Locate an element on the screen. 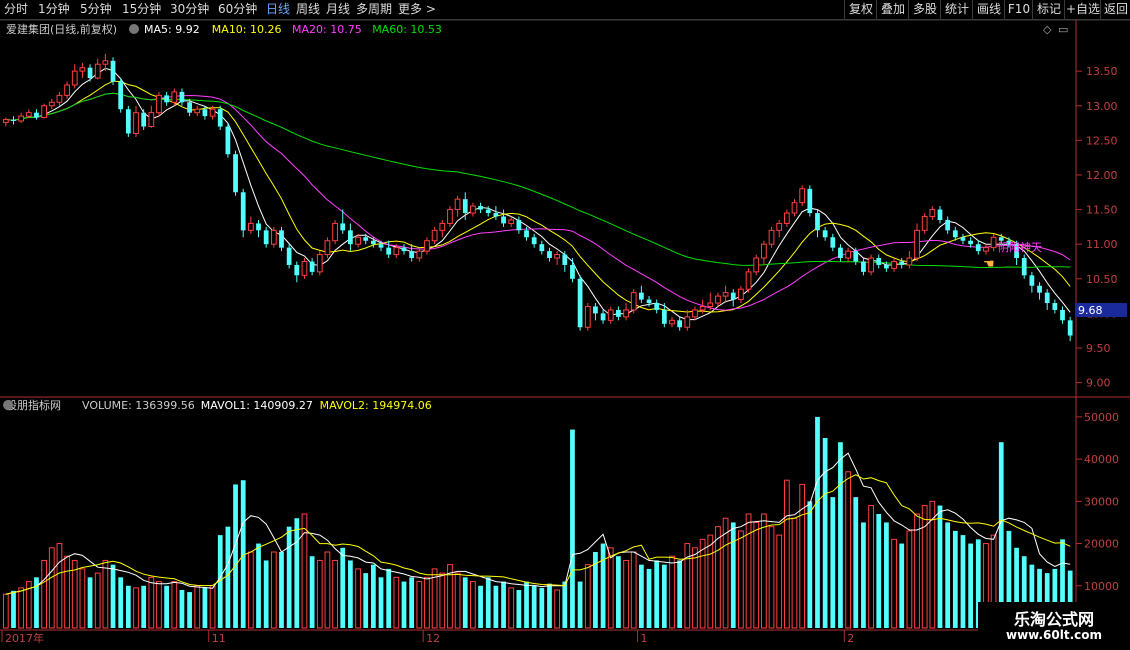  ma-indicator-1: MA10: 10.26 is located at coordinates (247, 29).